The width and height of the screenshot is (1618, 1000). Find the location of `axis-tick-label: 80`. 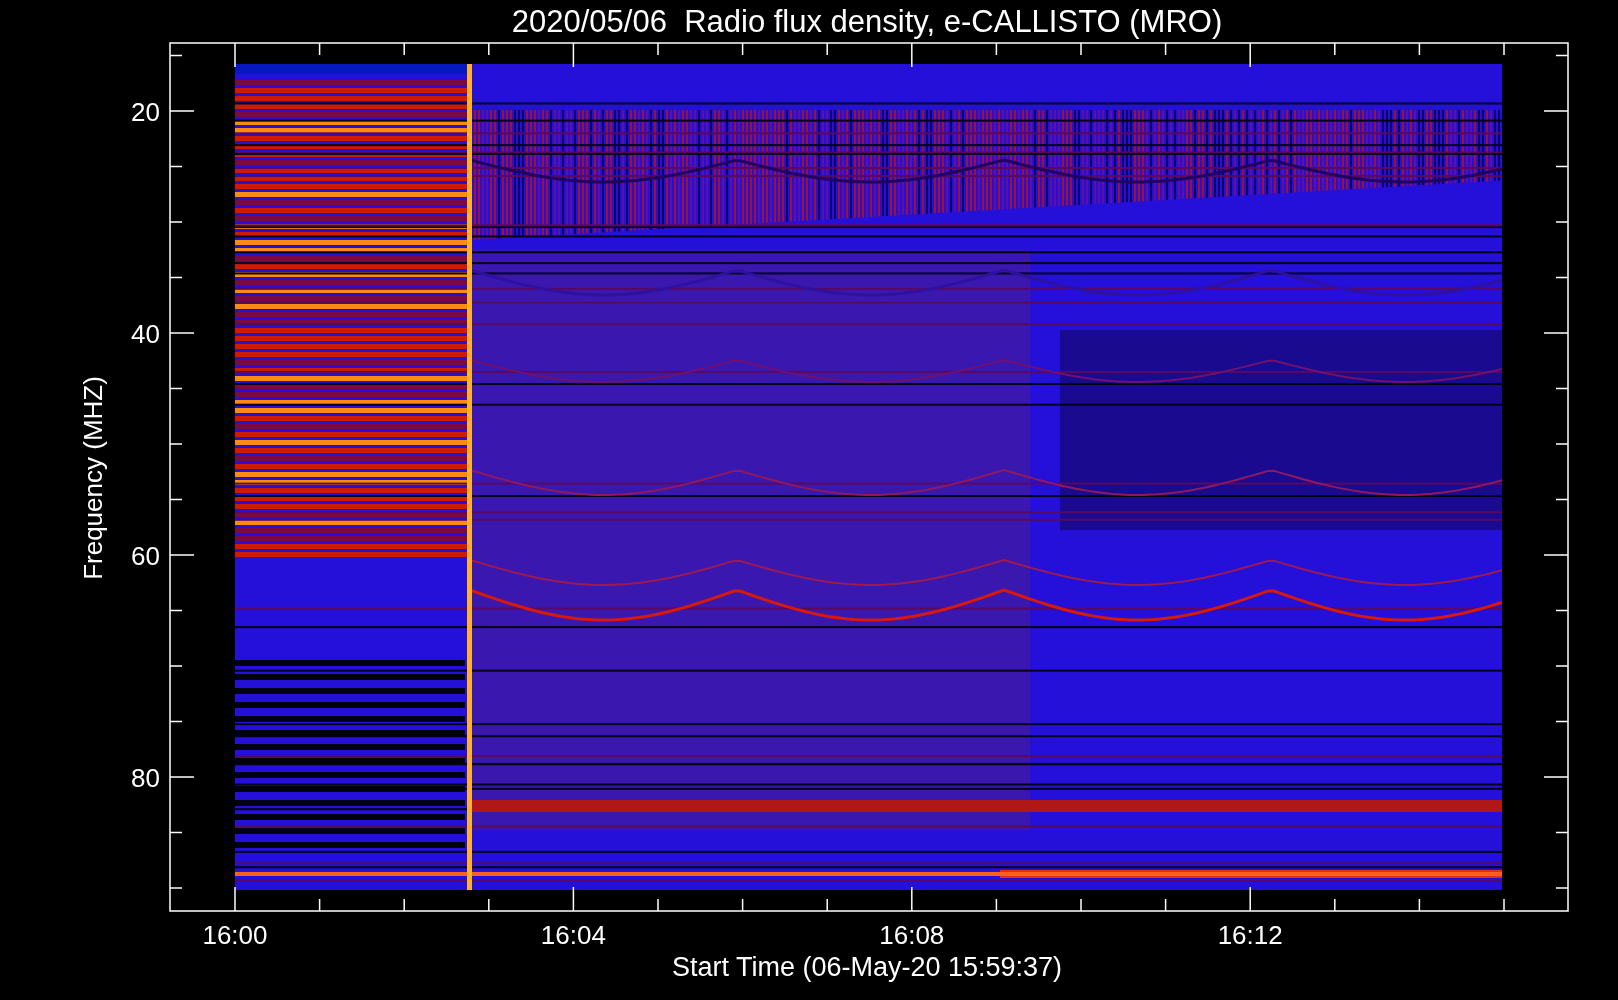

axis-tick-label: 80 is located at coordinates (145, 778).